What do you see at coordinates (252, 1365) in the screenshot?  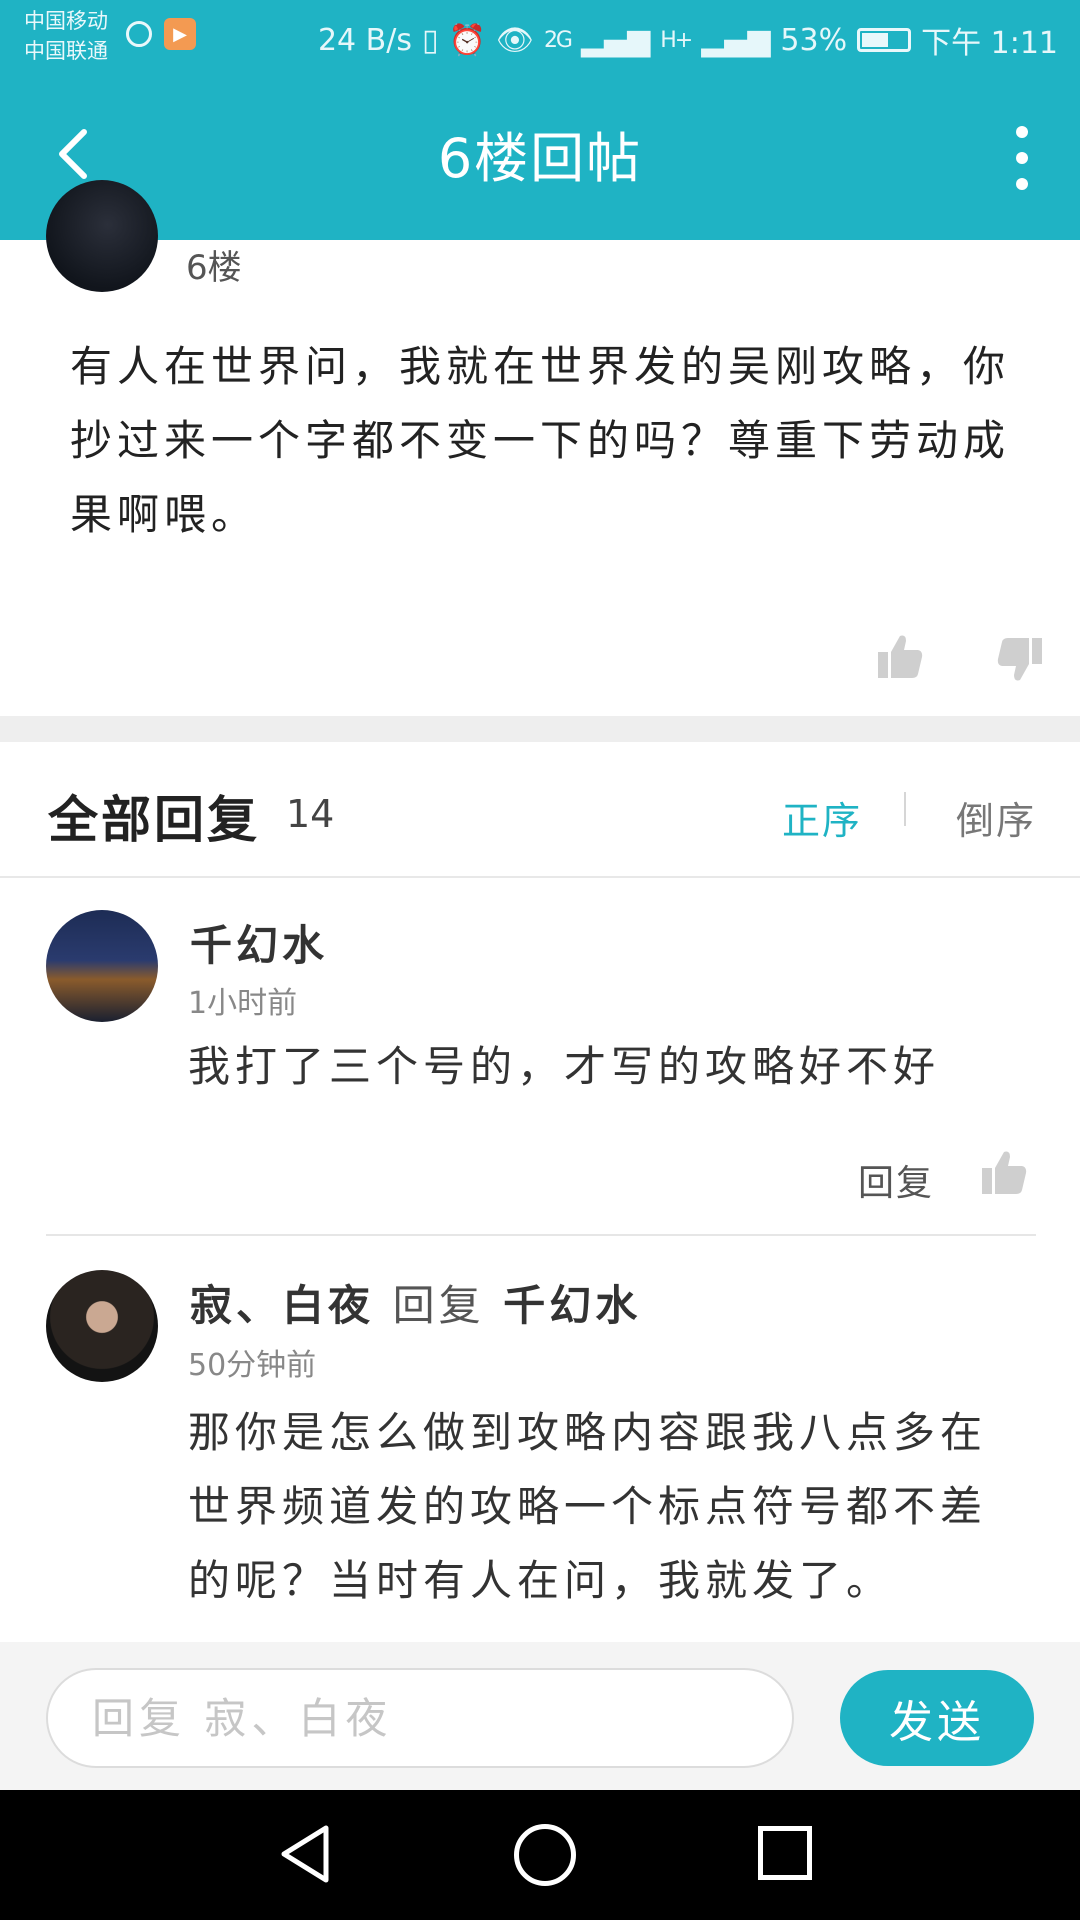 I see `reply-time: 50分钟前` at bounding box center [252, 1365].